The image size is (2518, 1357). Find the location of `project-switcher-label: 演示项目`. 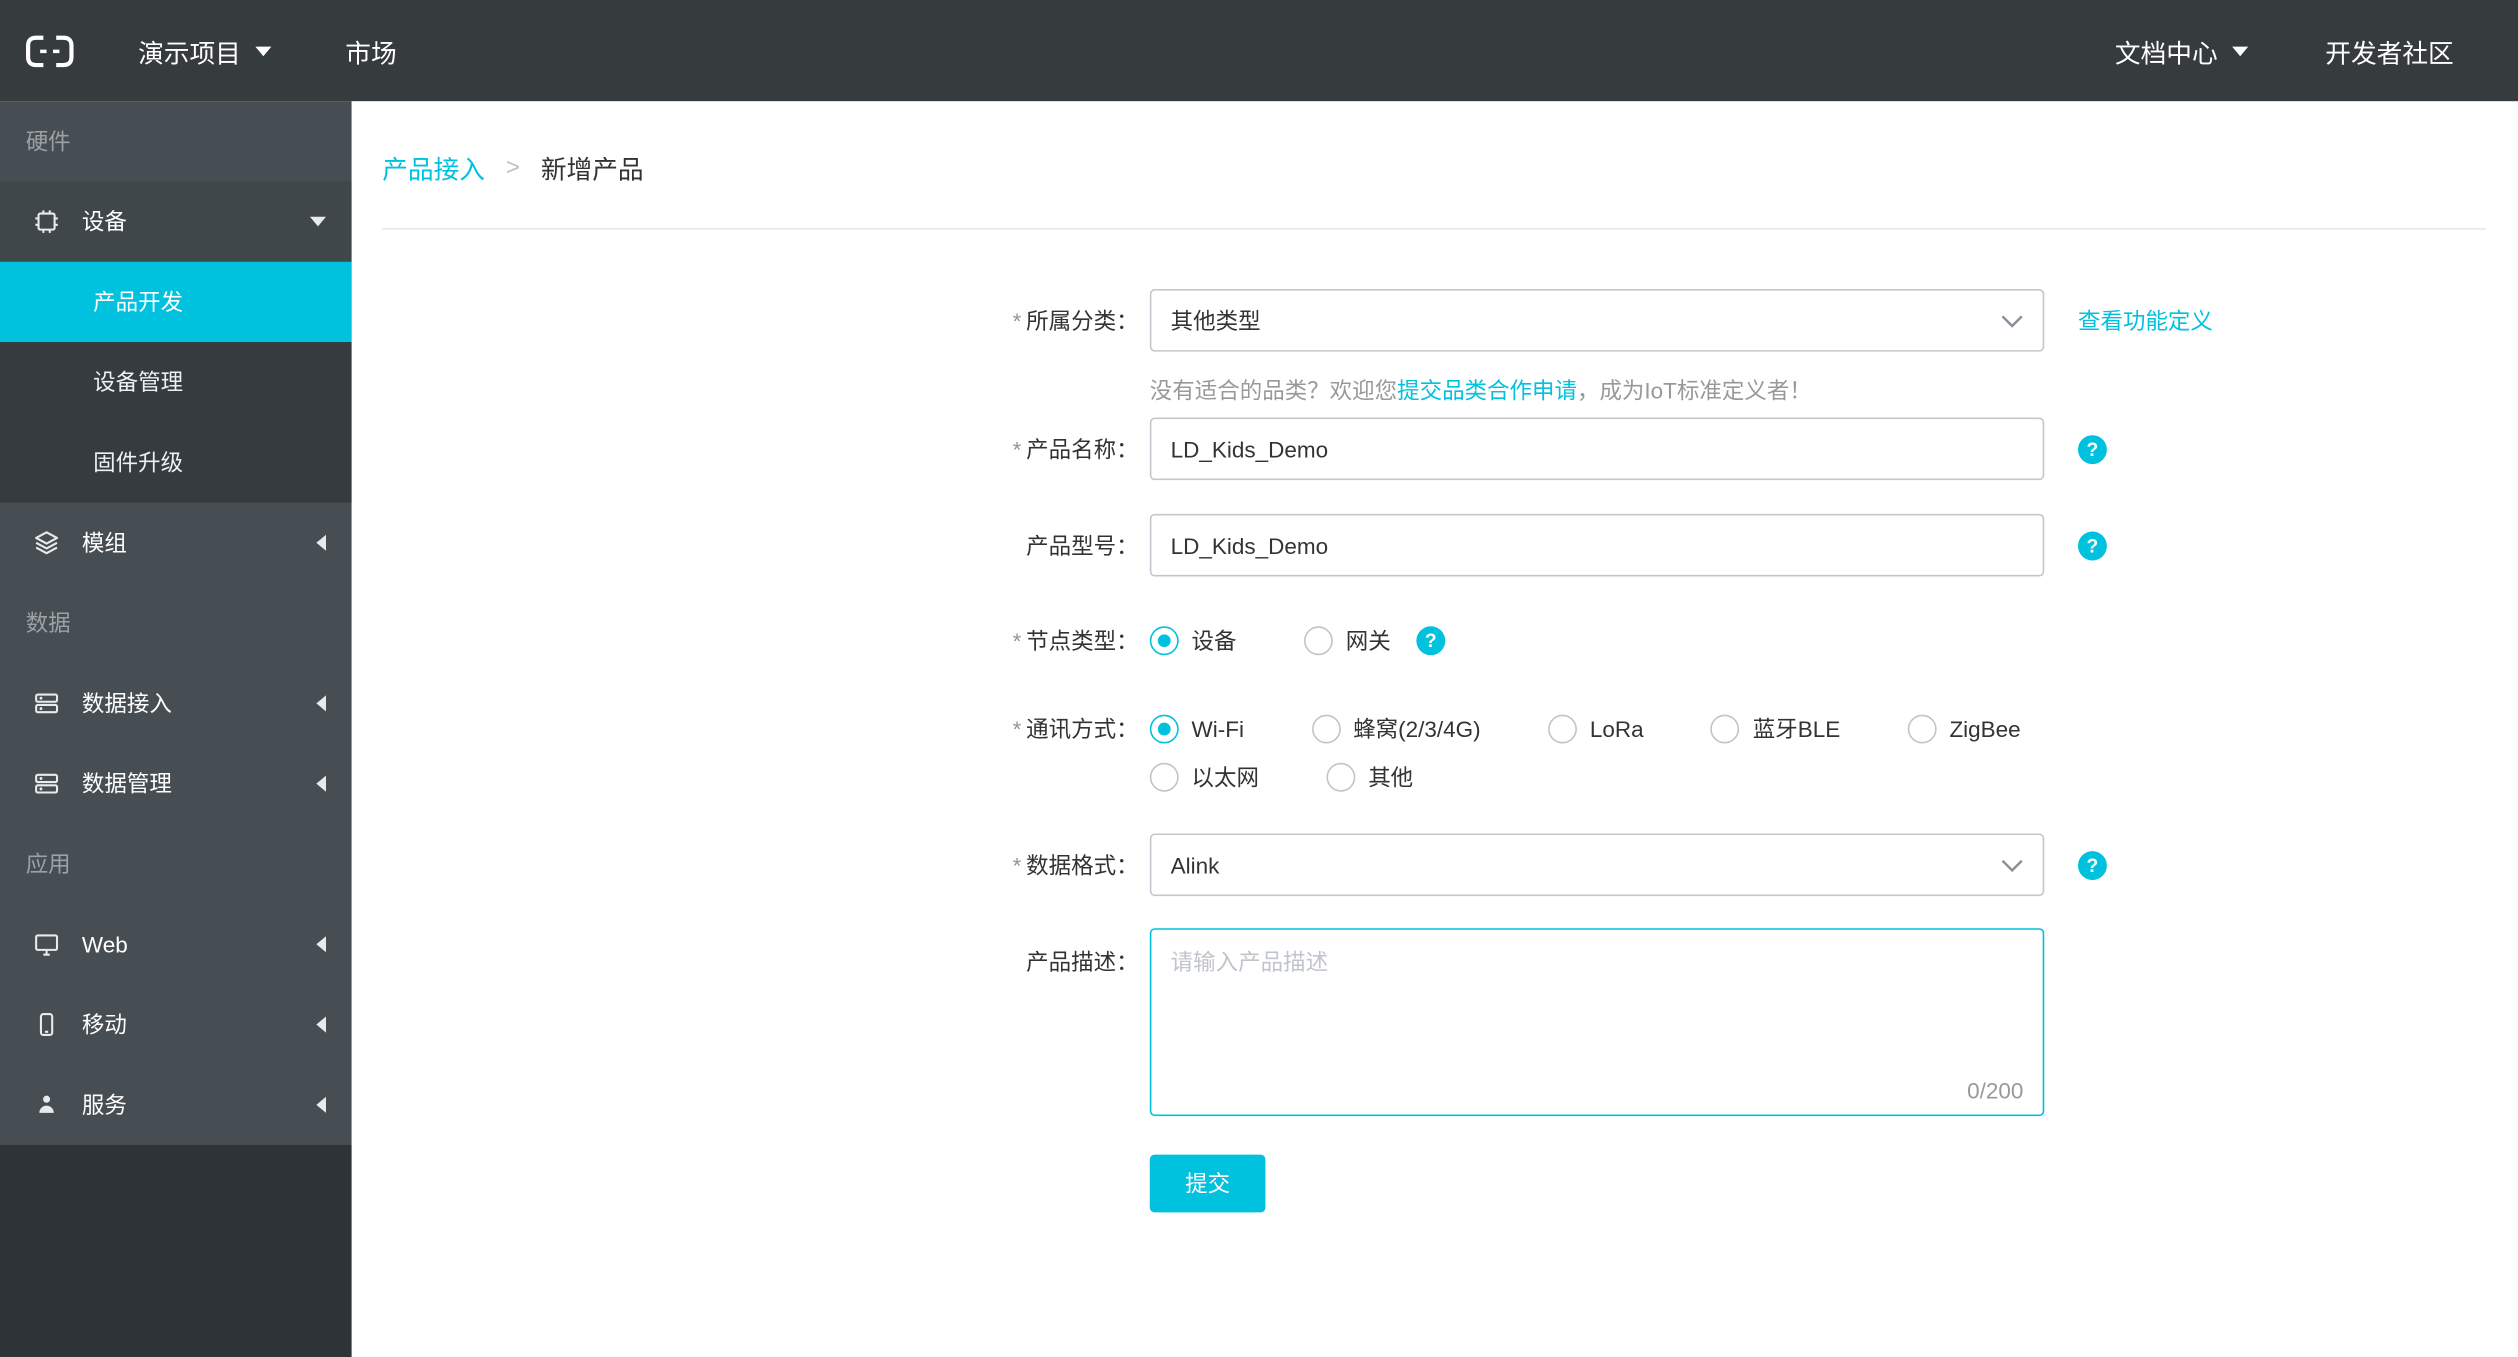

project-switcher-label: 演示项目 is located at coordinates (189, 54).